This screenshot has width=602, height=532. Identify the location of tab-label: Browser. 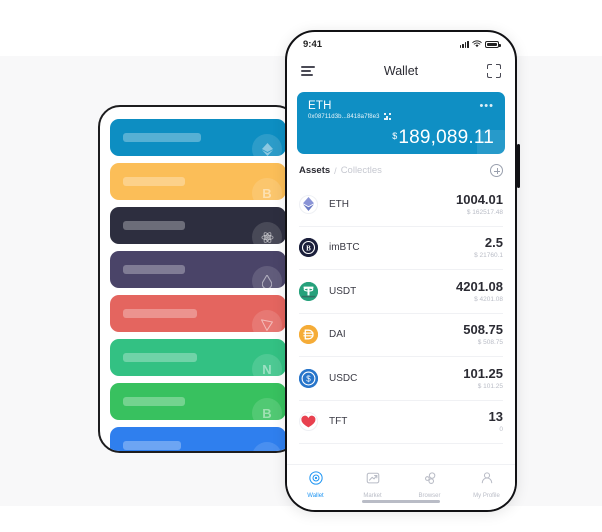
(429, 496).